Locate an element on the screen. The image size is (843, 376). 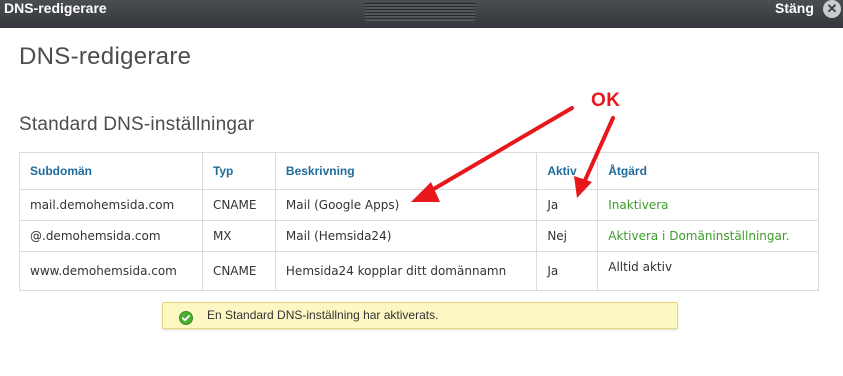
column-header-active: Aktiv is located at coordinates (567, 171).